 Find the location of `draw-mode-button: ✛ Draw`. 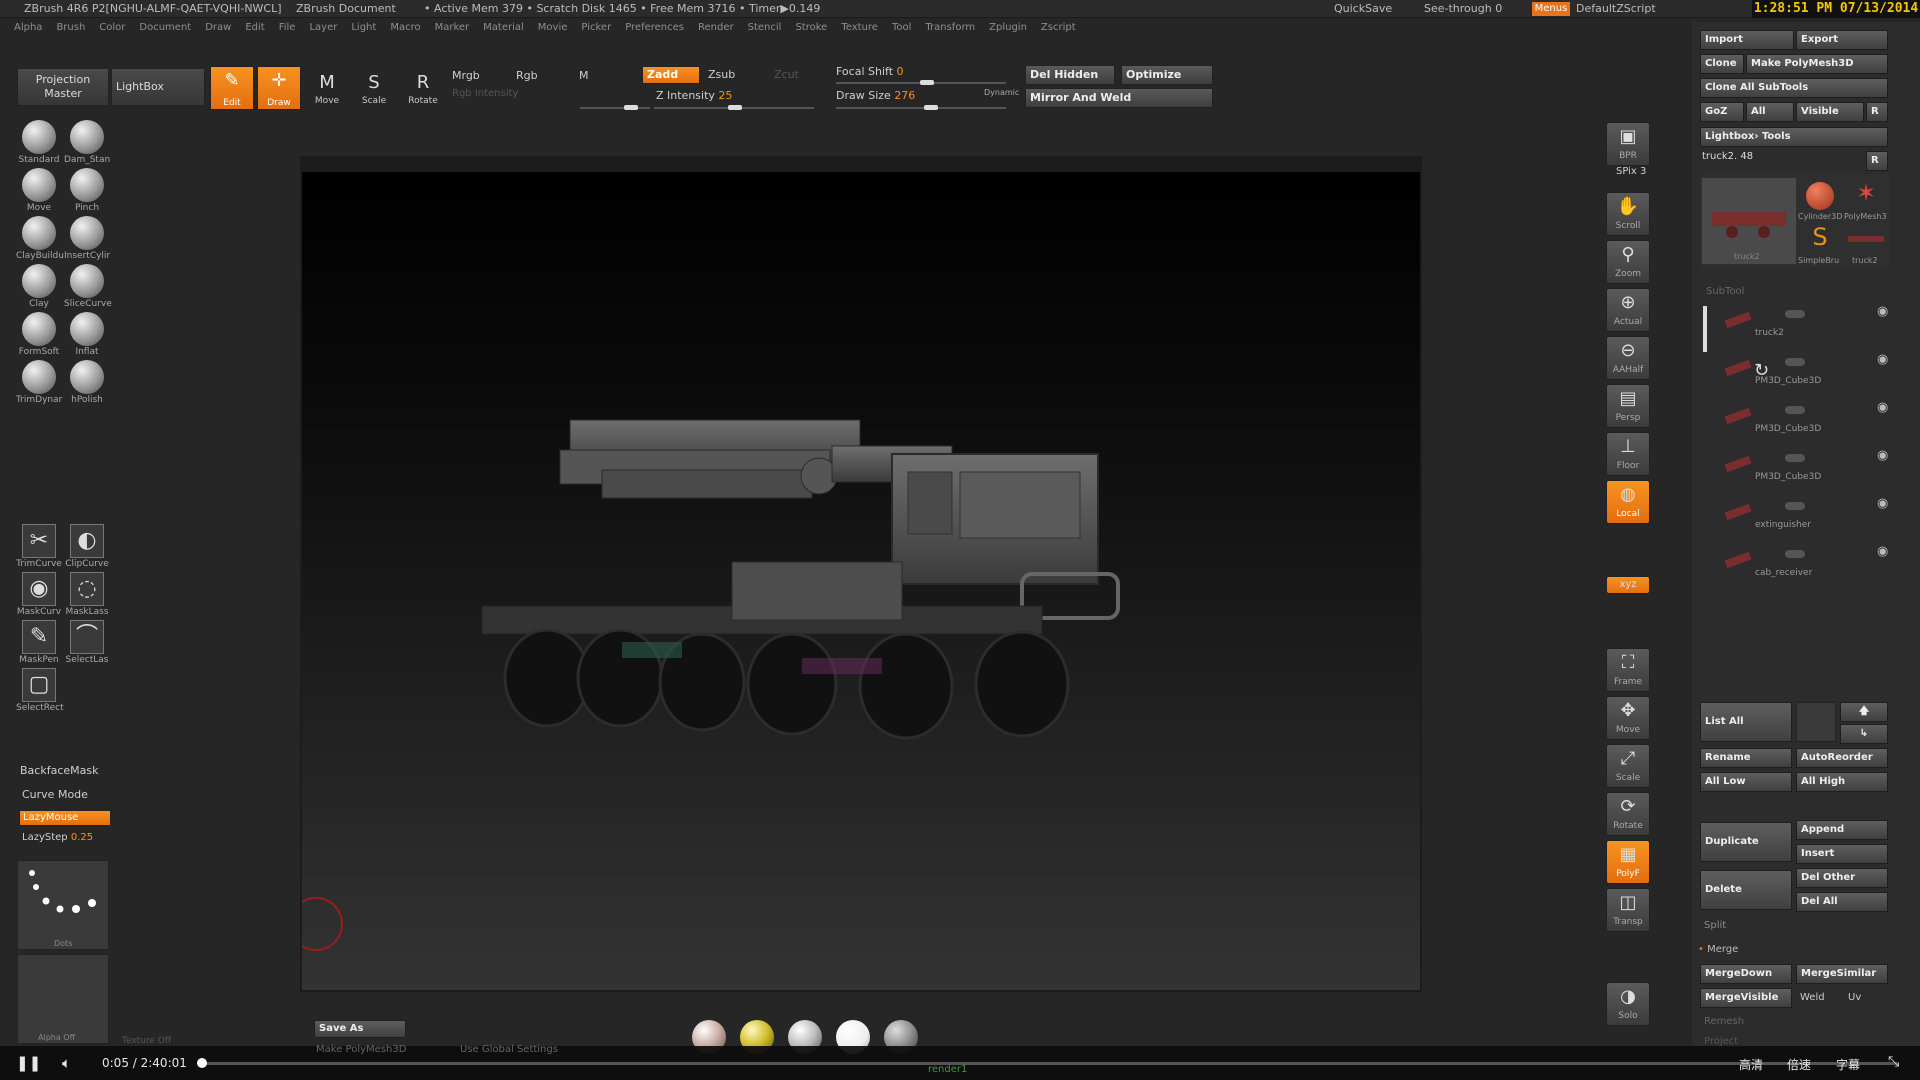

draw-mode-button: ✛ Draw is located at coordinates (279, 88).